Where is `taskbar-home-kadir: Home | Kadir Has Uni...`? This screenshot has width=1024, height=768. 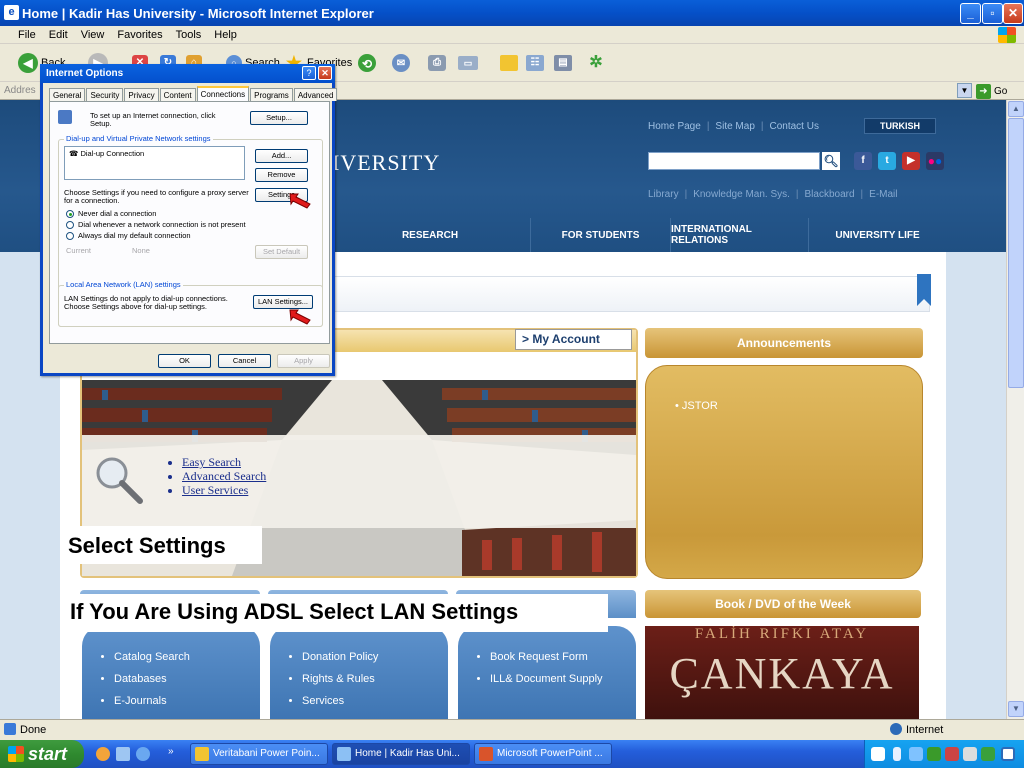
taskbar-home-kadir: Home | Kadir Has Uni... is located at coordinates (401, 754).